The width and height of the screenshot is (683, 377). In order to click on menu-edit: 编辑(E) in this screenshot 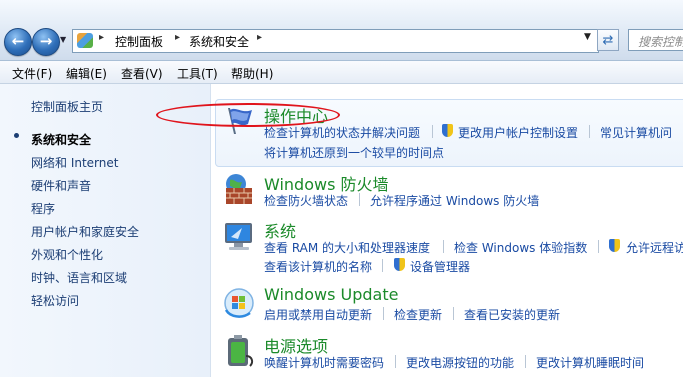, I will do `click(86, 73)`.